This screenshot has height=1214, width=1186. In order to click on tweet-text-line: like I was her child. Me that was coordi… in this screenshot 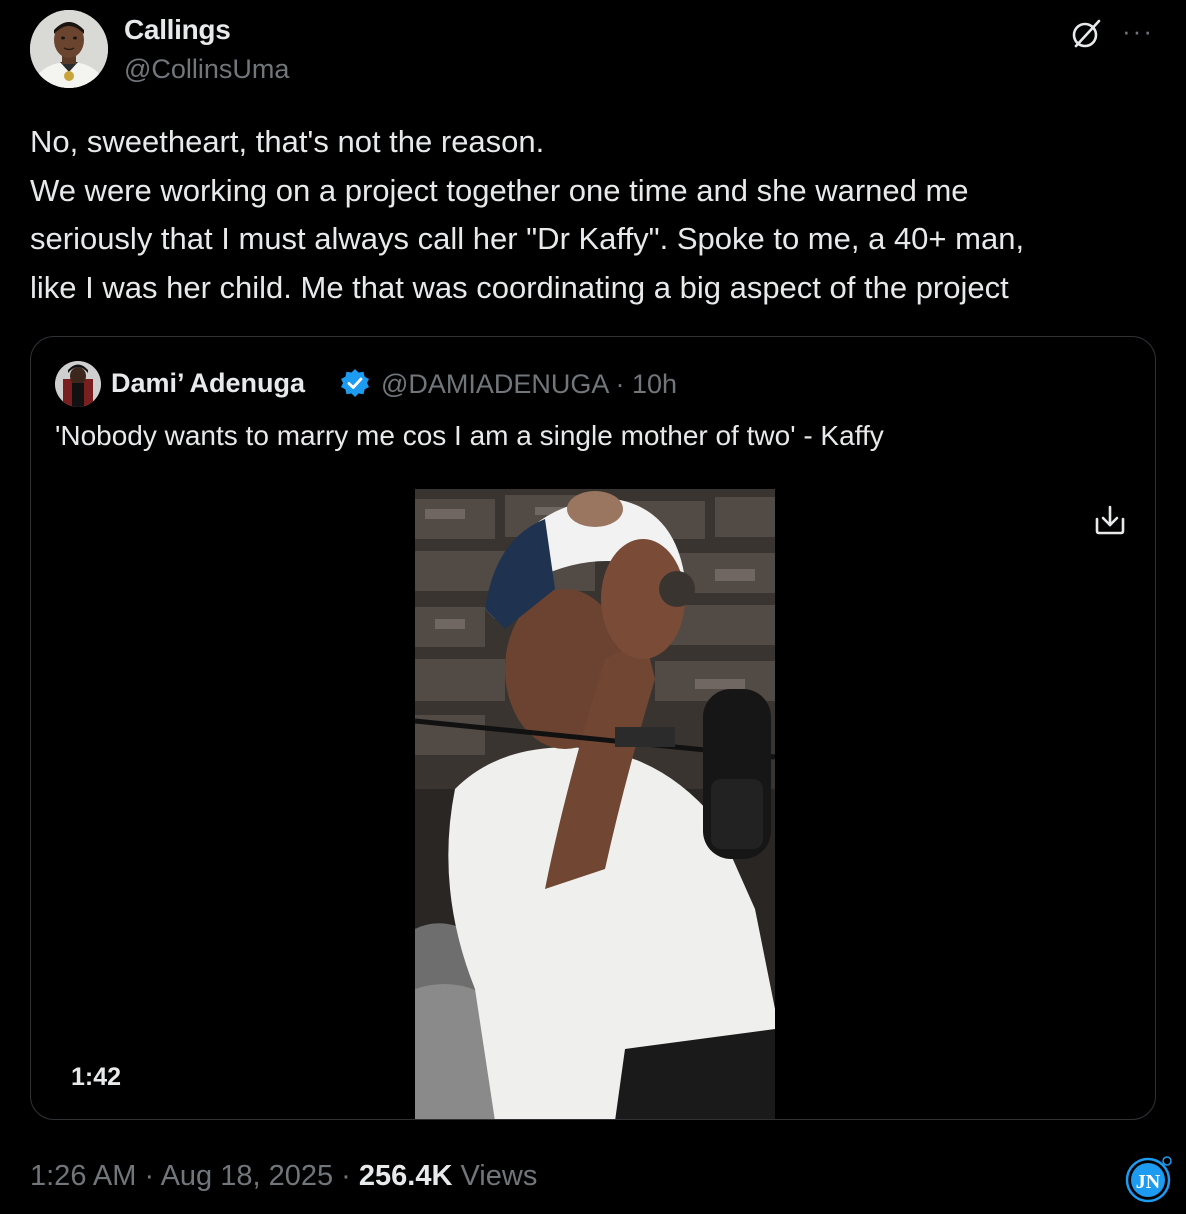, I will do `click(519, 287)`.